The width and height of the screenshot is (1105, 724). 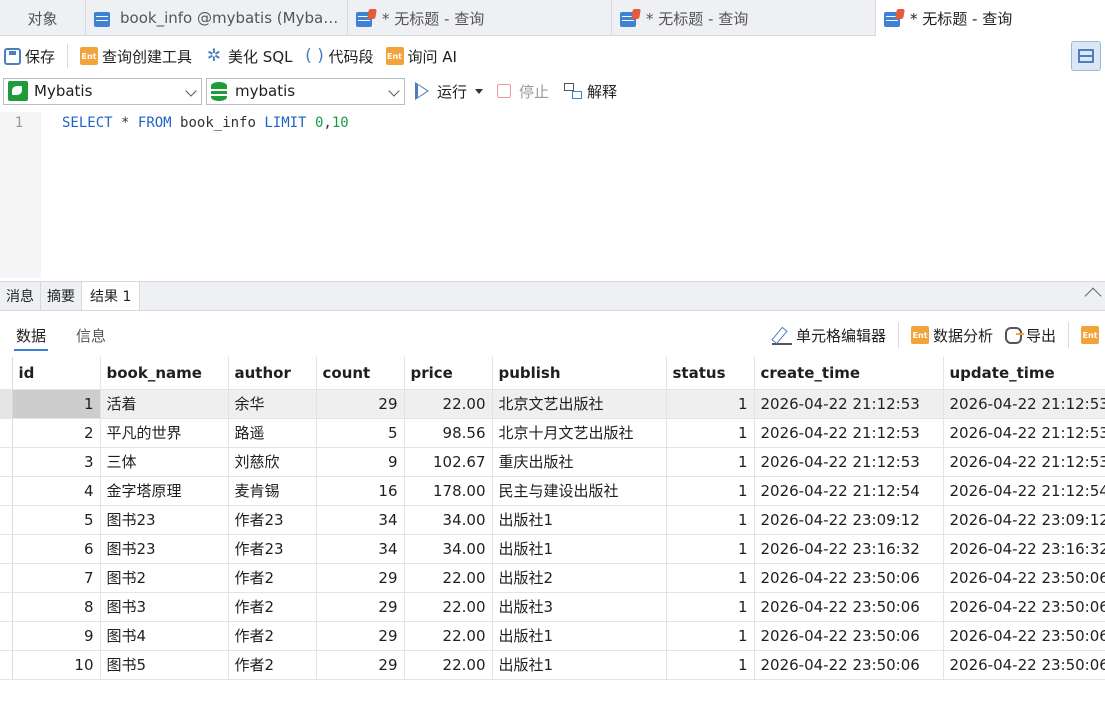 I want to click on cell-create-time: 2026-04-22 23:09:12, so click(x=849, y=520).